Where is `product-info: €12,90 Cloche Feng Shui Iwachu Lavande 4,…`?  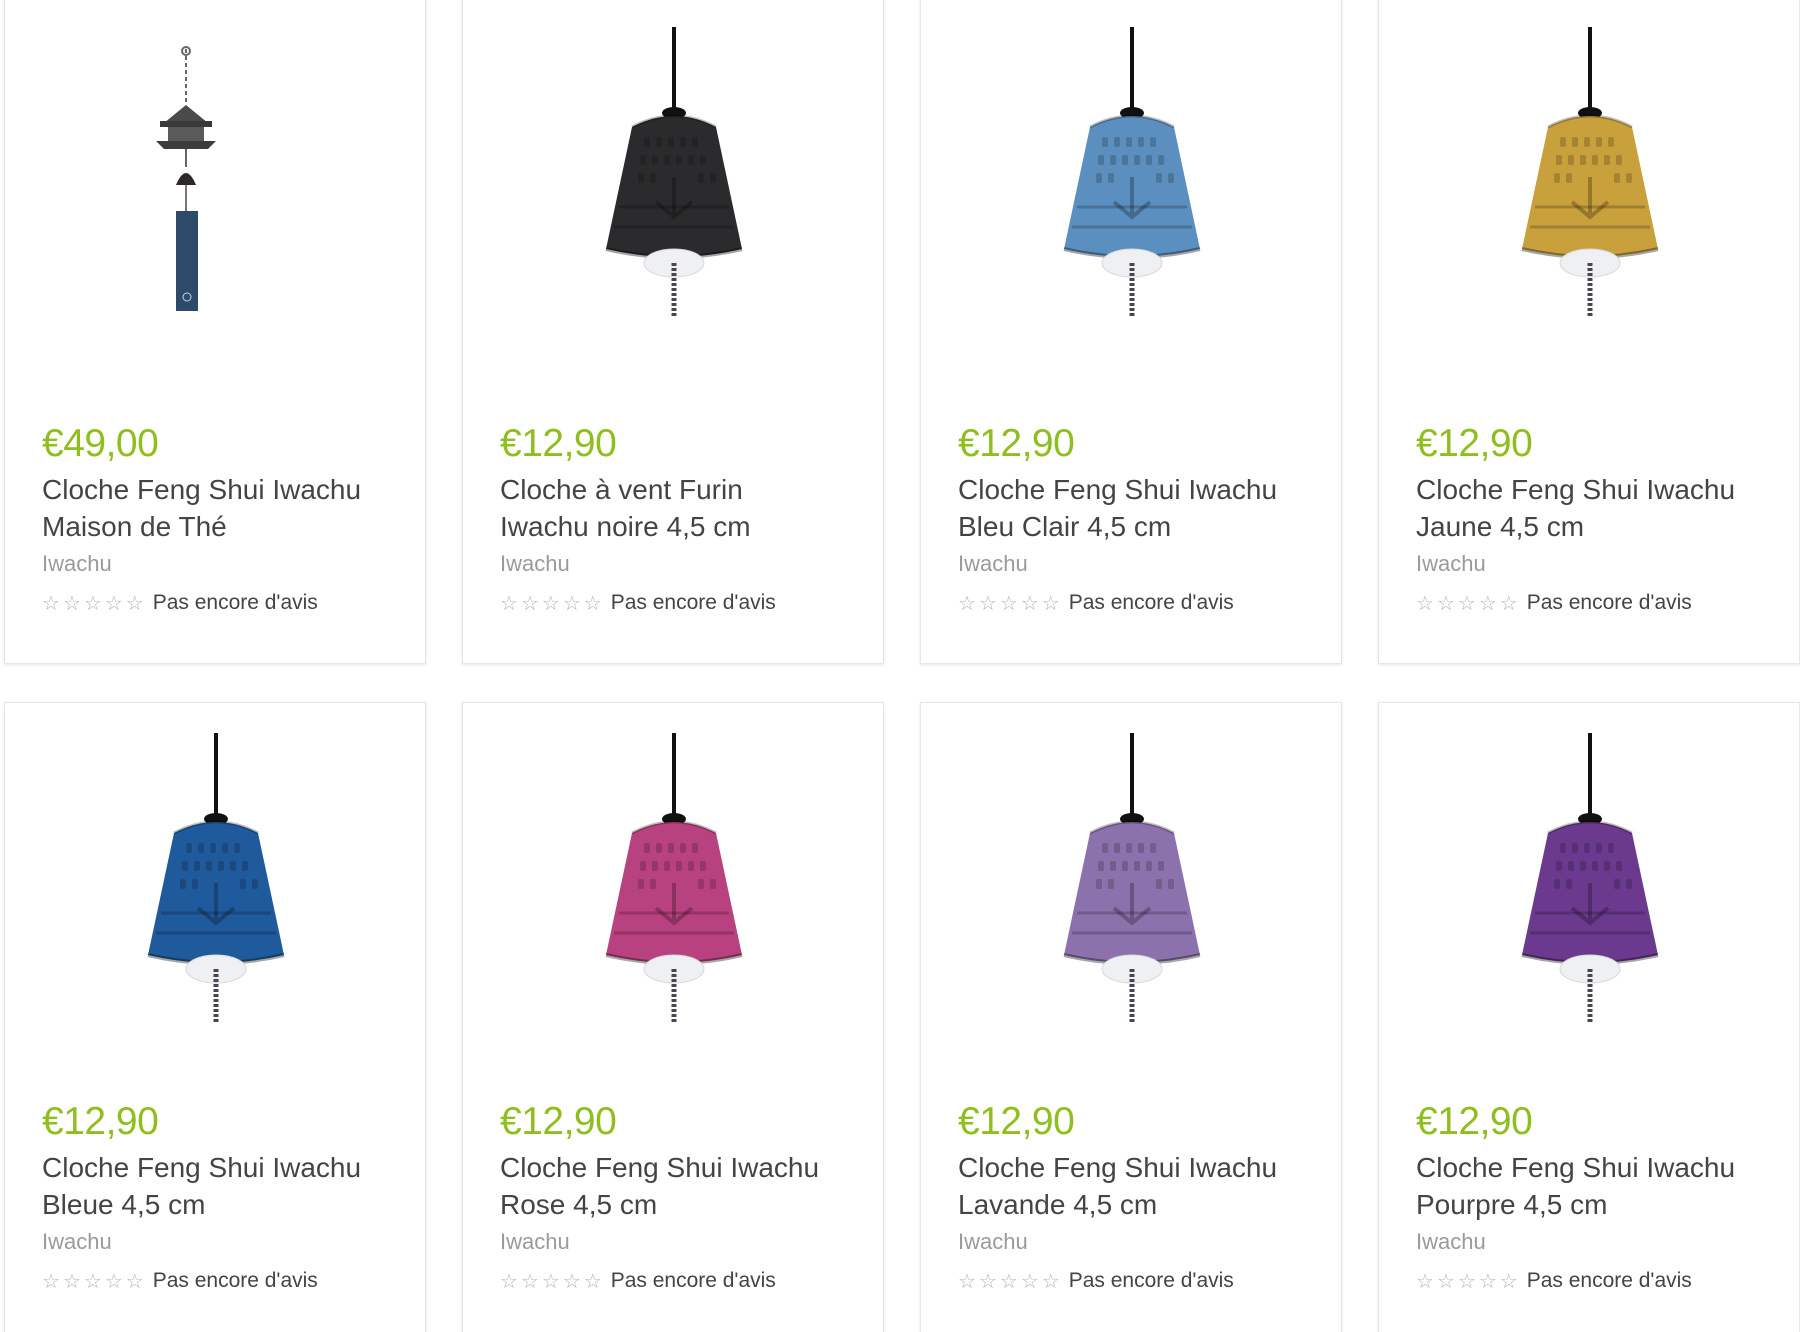
product-info: €12,90 Cloche Feng Shui Iwachu Lavande 4,… is located at coordinates (1139, 1198).